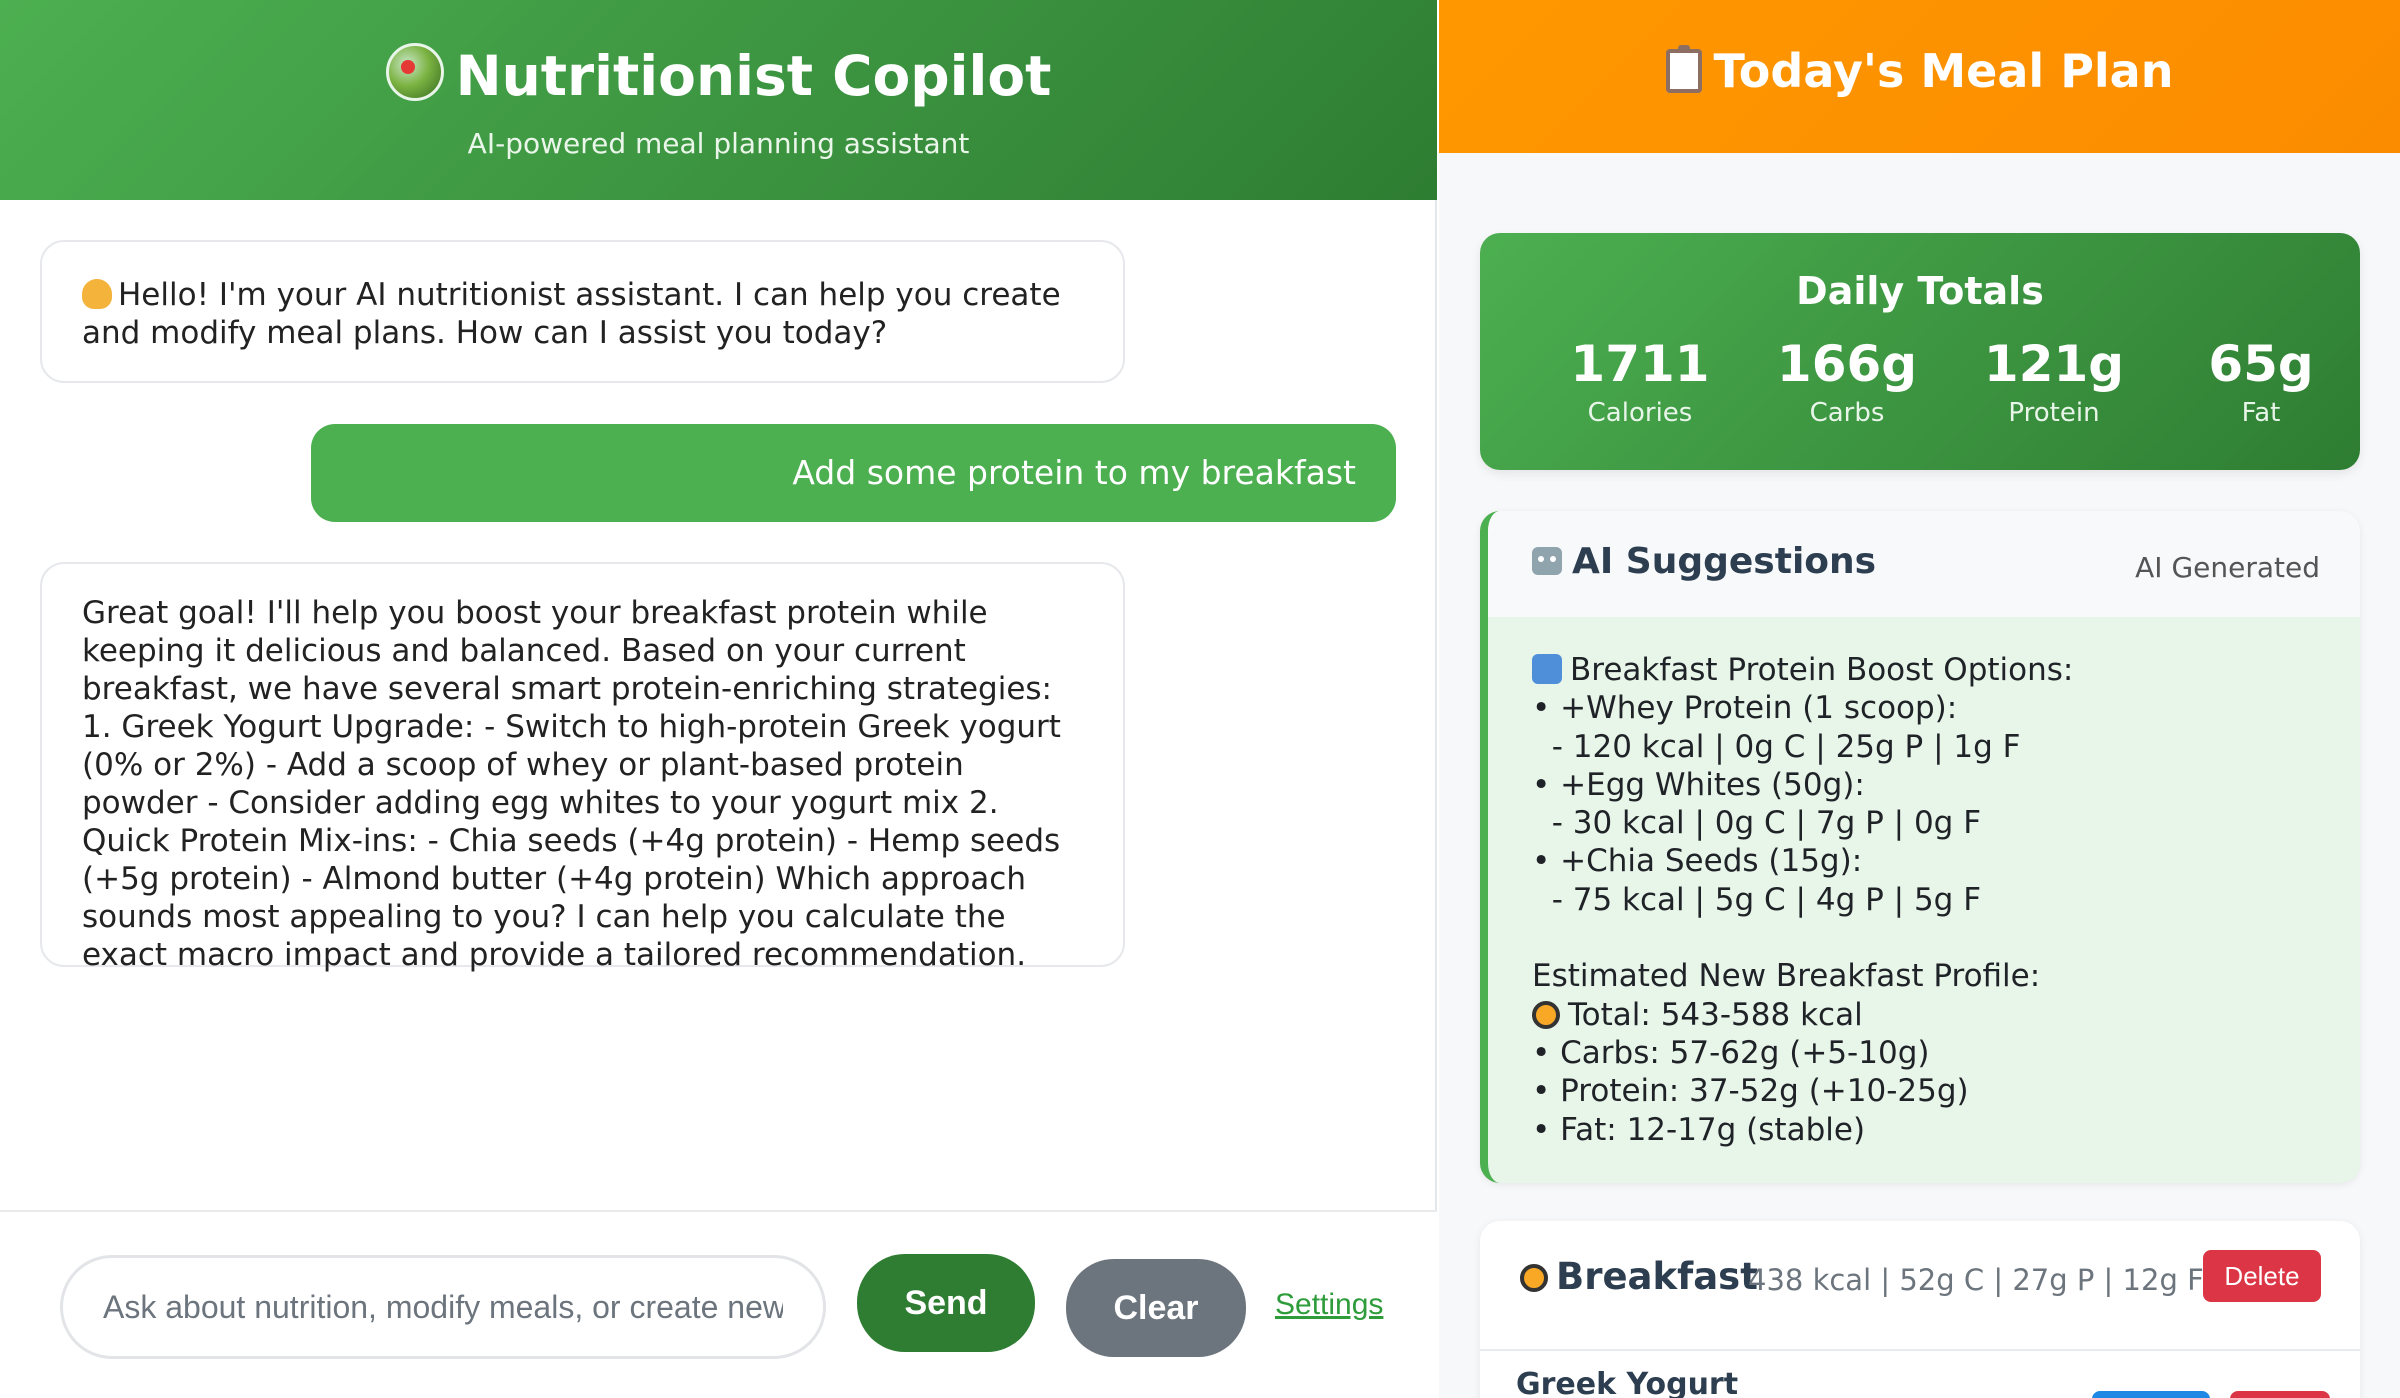  I want to click on suggestion-line: Total: 543-588 kcal, so click(1932, 1015).